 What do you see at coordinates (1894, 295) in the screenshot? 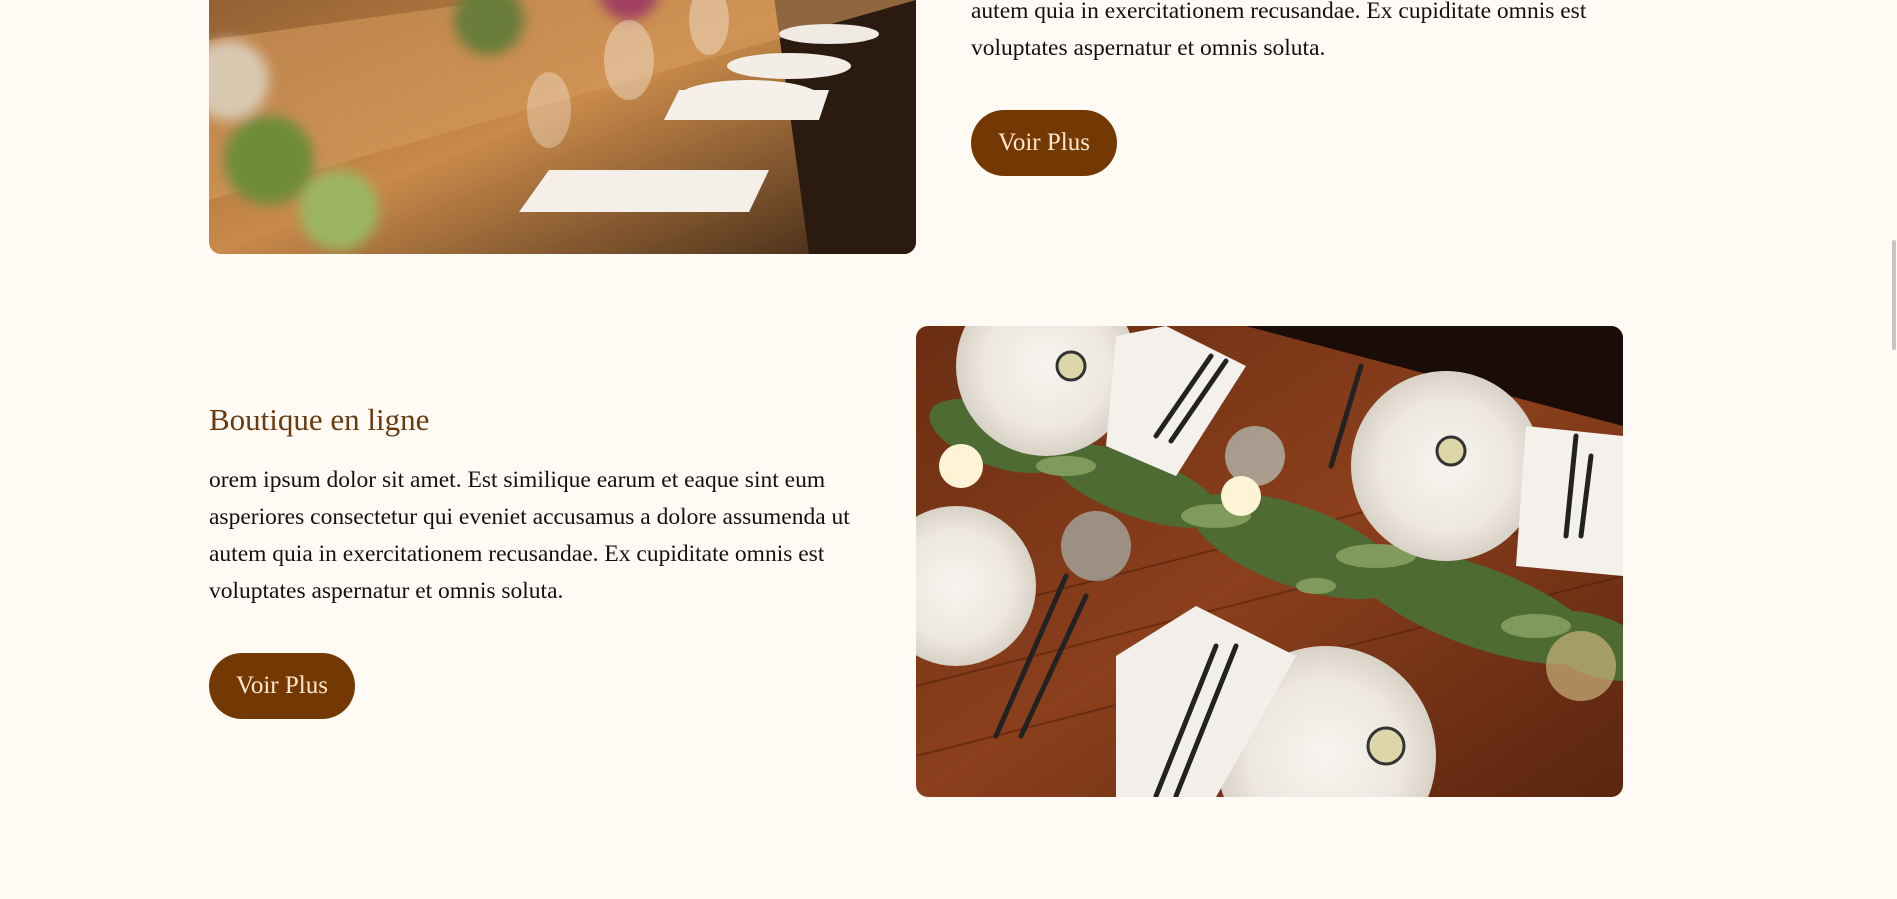
I see `scrollbar-thumb` at bounding box center [1894, 295].